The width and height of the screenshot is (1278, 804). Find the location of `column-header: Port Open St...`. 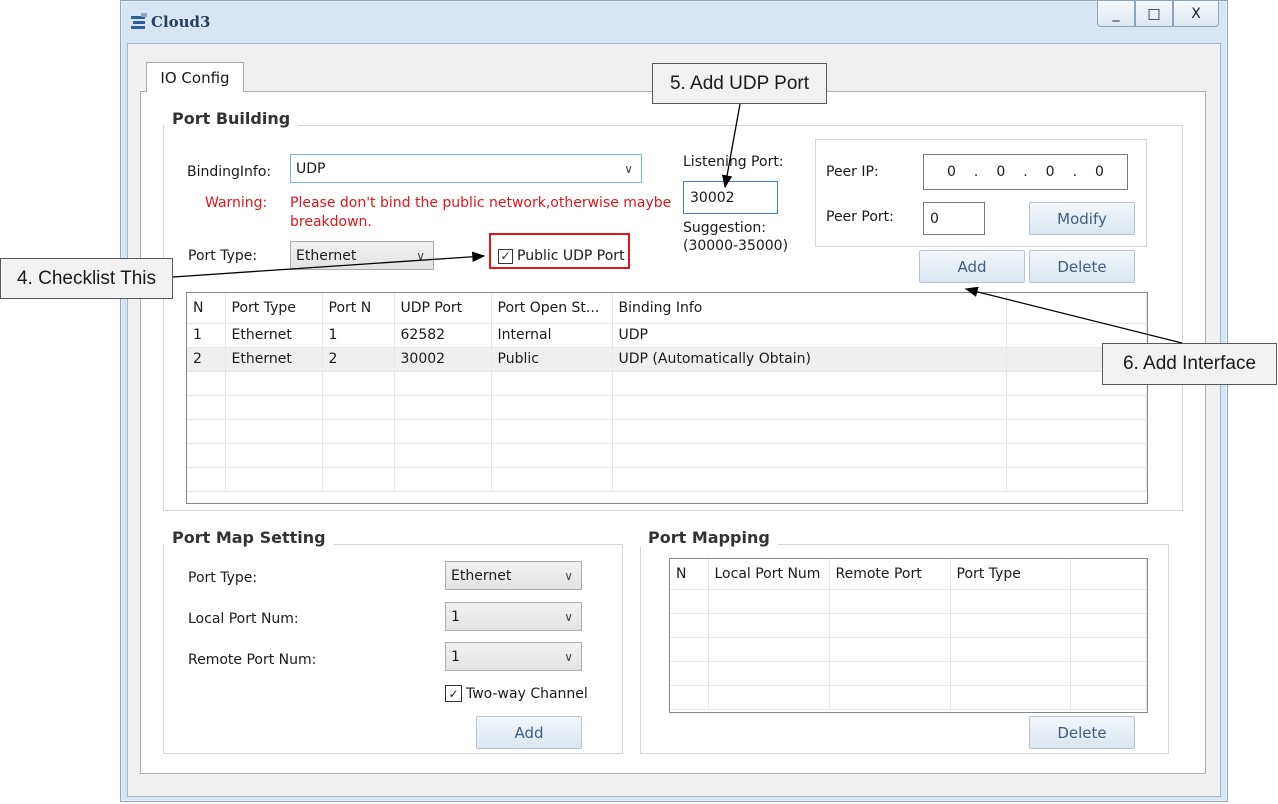

column-header: Port Open St... is located at coordinates (552, 308).